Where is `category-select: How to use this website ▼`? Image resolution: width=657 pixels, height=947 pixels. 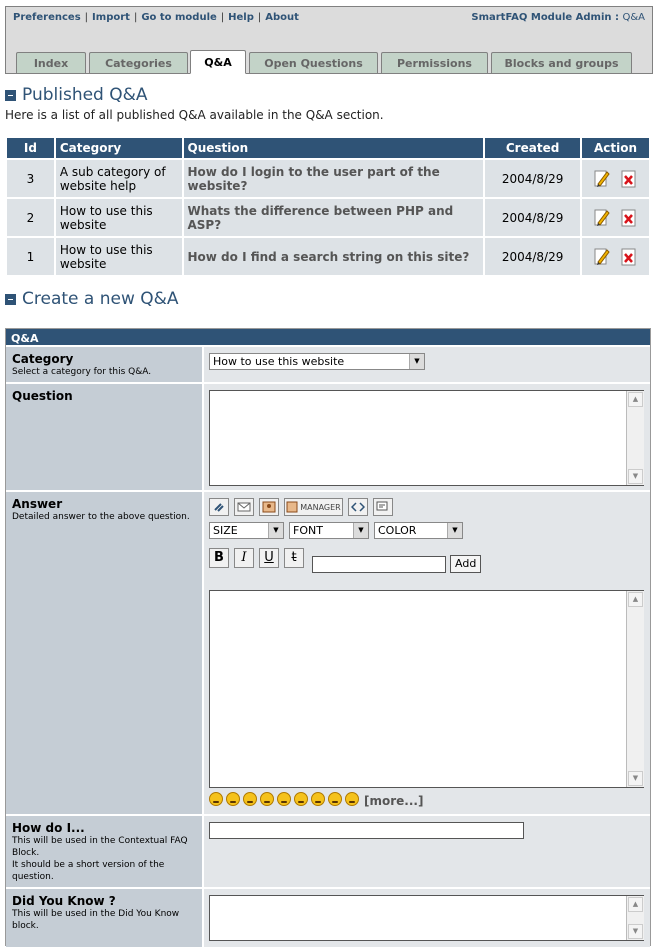 category-select: How to use this website ▼ is located at coordinates (317, 361).